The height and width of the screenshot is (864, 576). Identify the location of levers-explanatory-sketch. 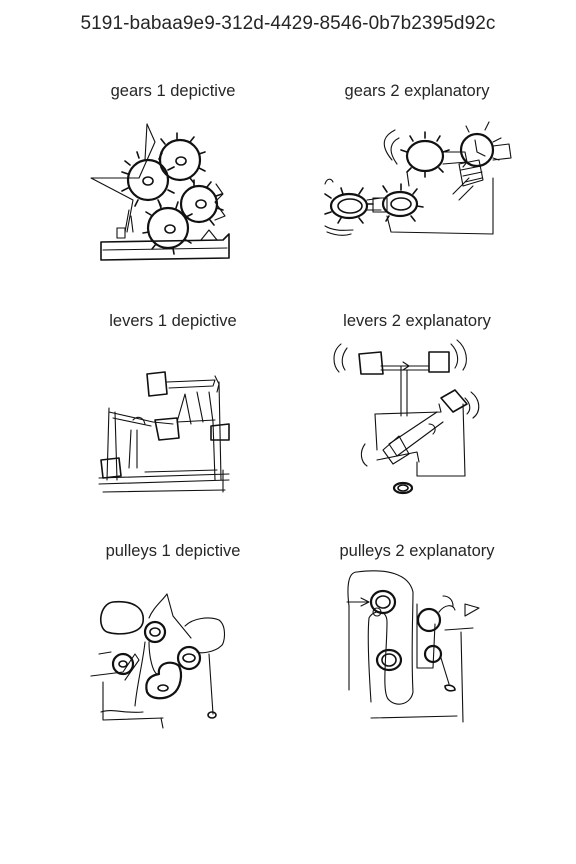
(406, 417).